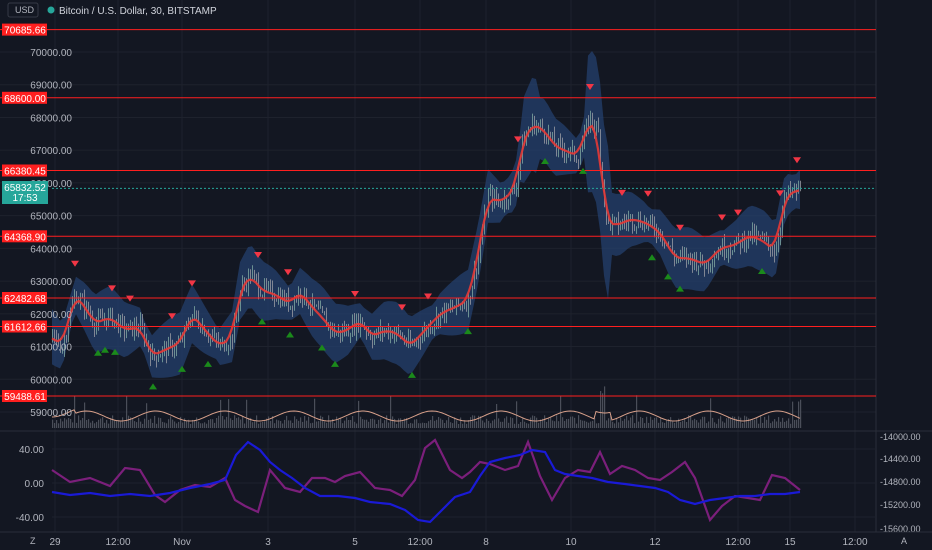  Describe the element at coordinates (30, 518) in the screenshot. I see `oscillator-left-tick: -40.00` at that location.